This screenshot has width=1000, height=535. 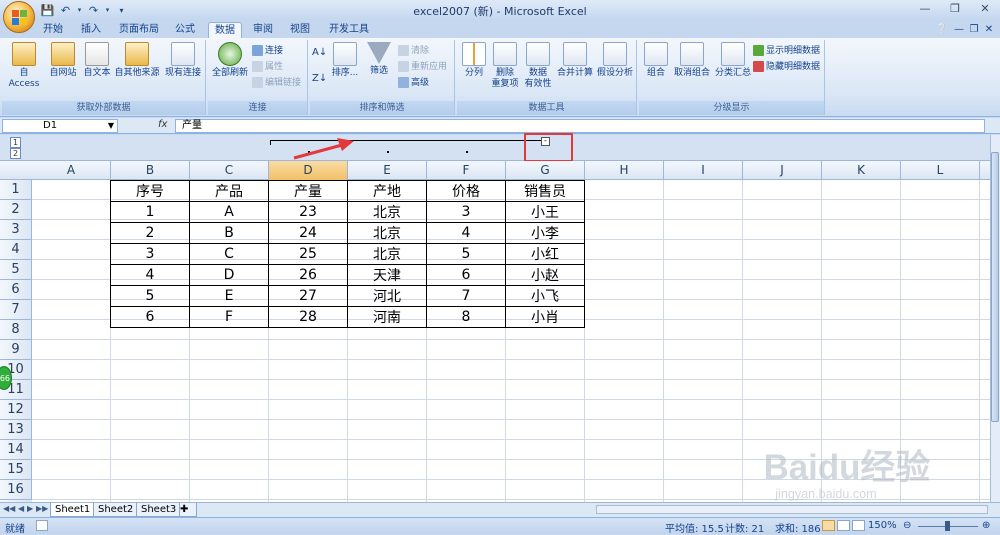 I want to click on row-header: 6, so click(x=16, y=290).